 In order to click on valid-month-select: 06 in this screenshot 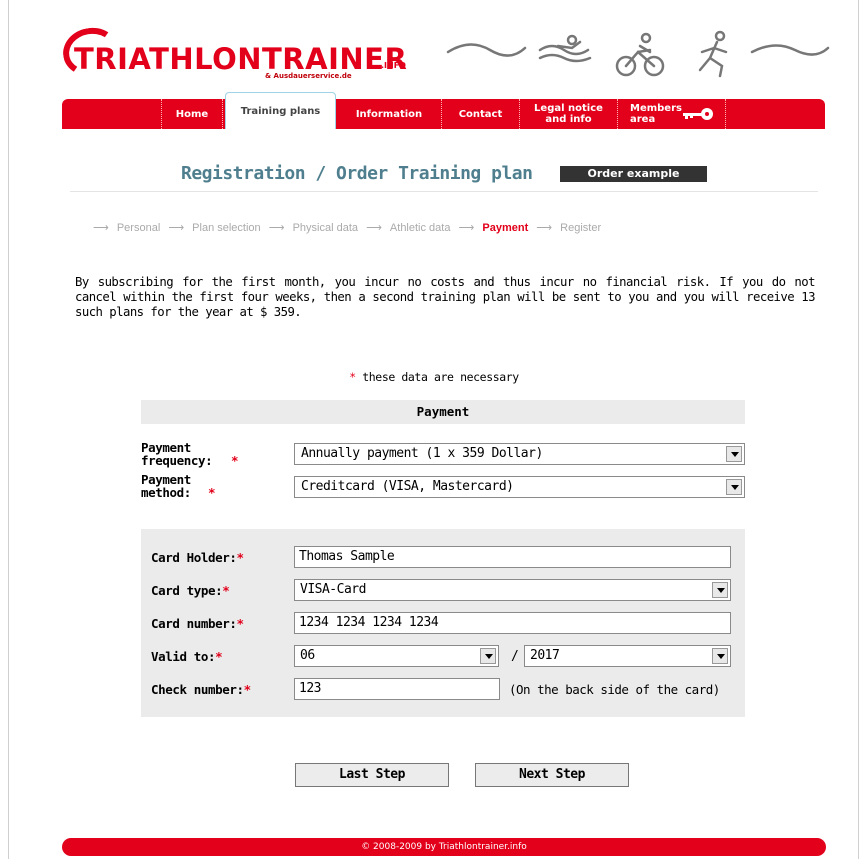, I will do `click(396, 656)`.